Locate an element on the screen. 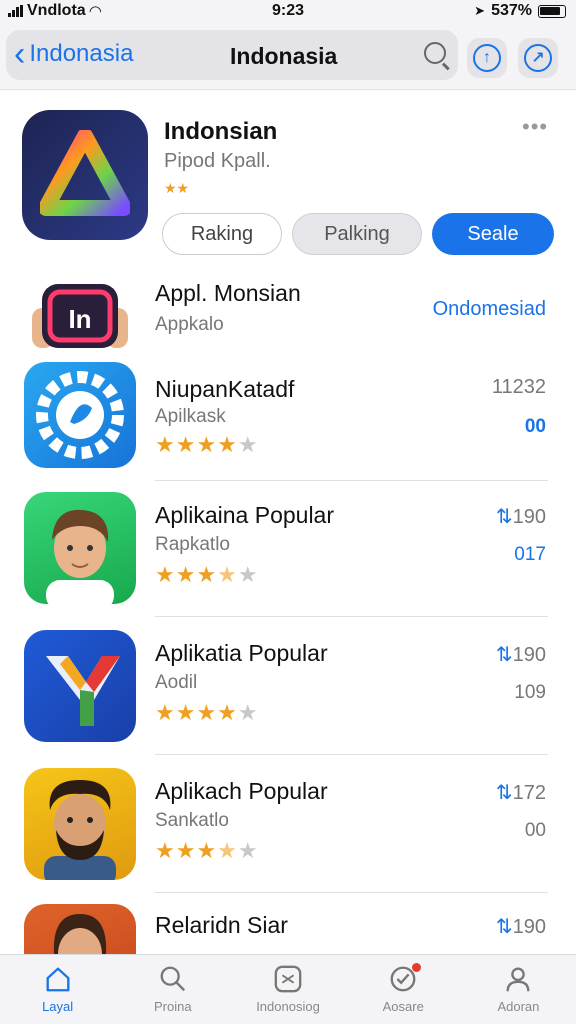 This screenshot has height=1024, width=576. chevron-left-icon: ‹ is located at coordinates (20, 54).